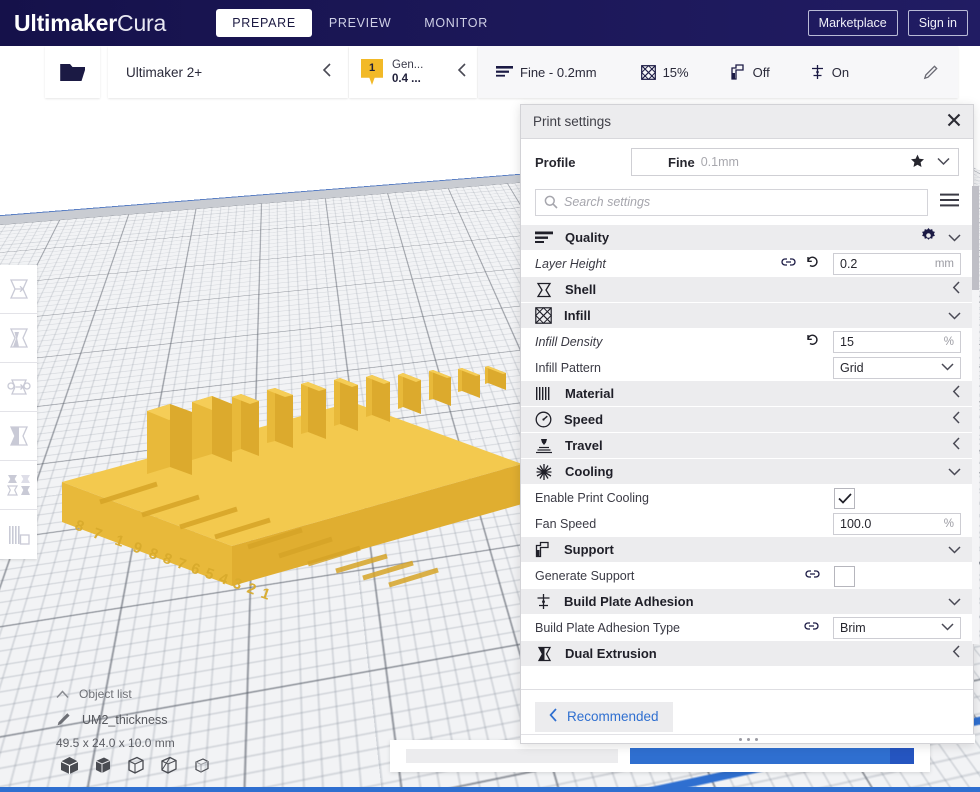 This screenshot has width=980, height=792. What do you see at coordinates (18, 534) in the screenshot?
I see `support-blocker-tool` at bounding box center [18, 534].